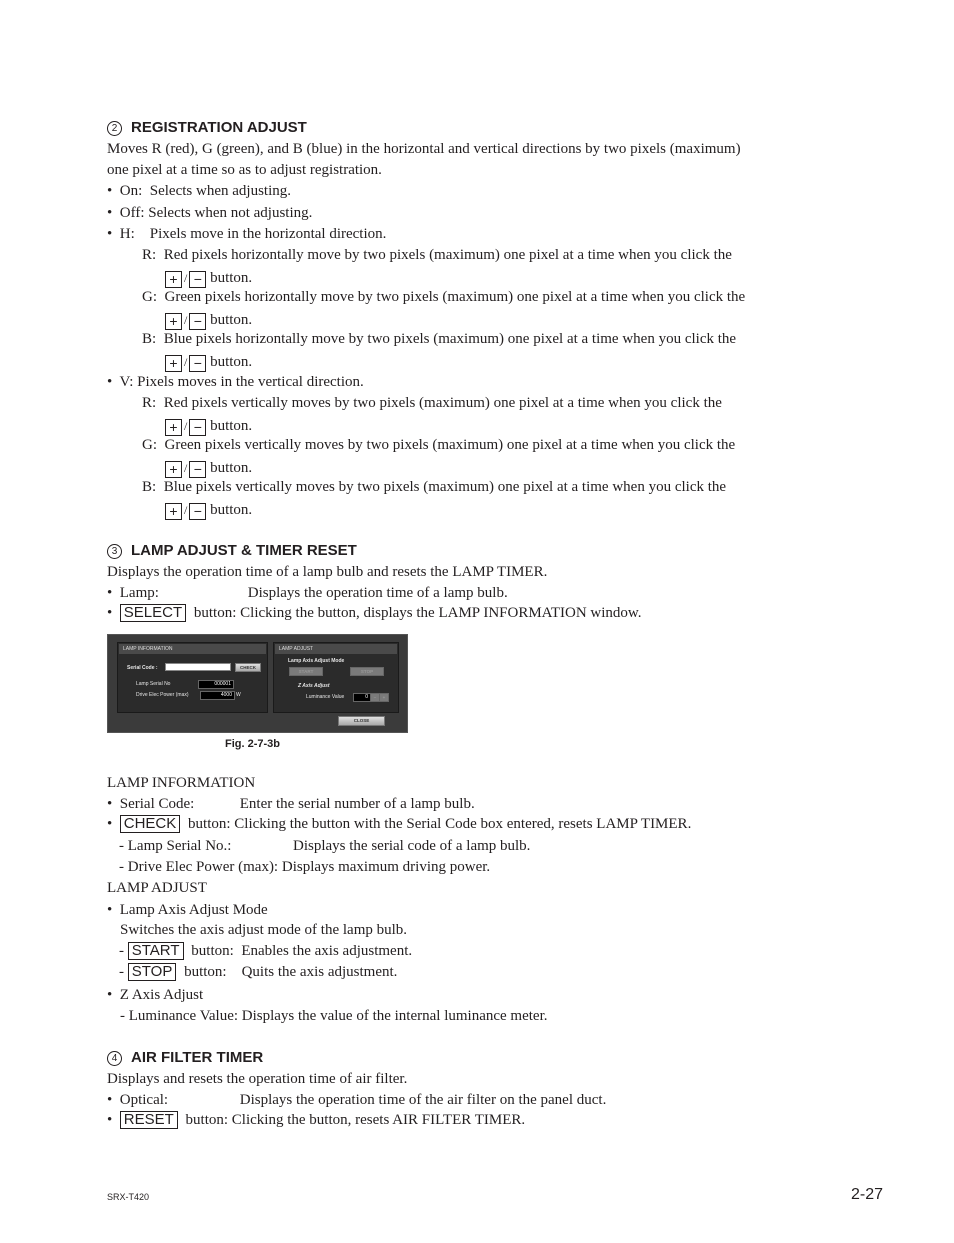 Image resolution: width=954 pixels, height=1243 pixels. What do you see at coordinates (325, 697) in the screenshot?
I see `luminance-label: Luminance Value` at bounding box center [325, 697].